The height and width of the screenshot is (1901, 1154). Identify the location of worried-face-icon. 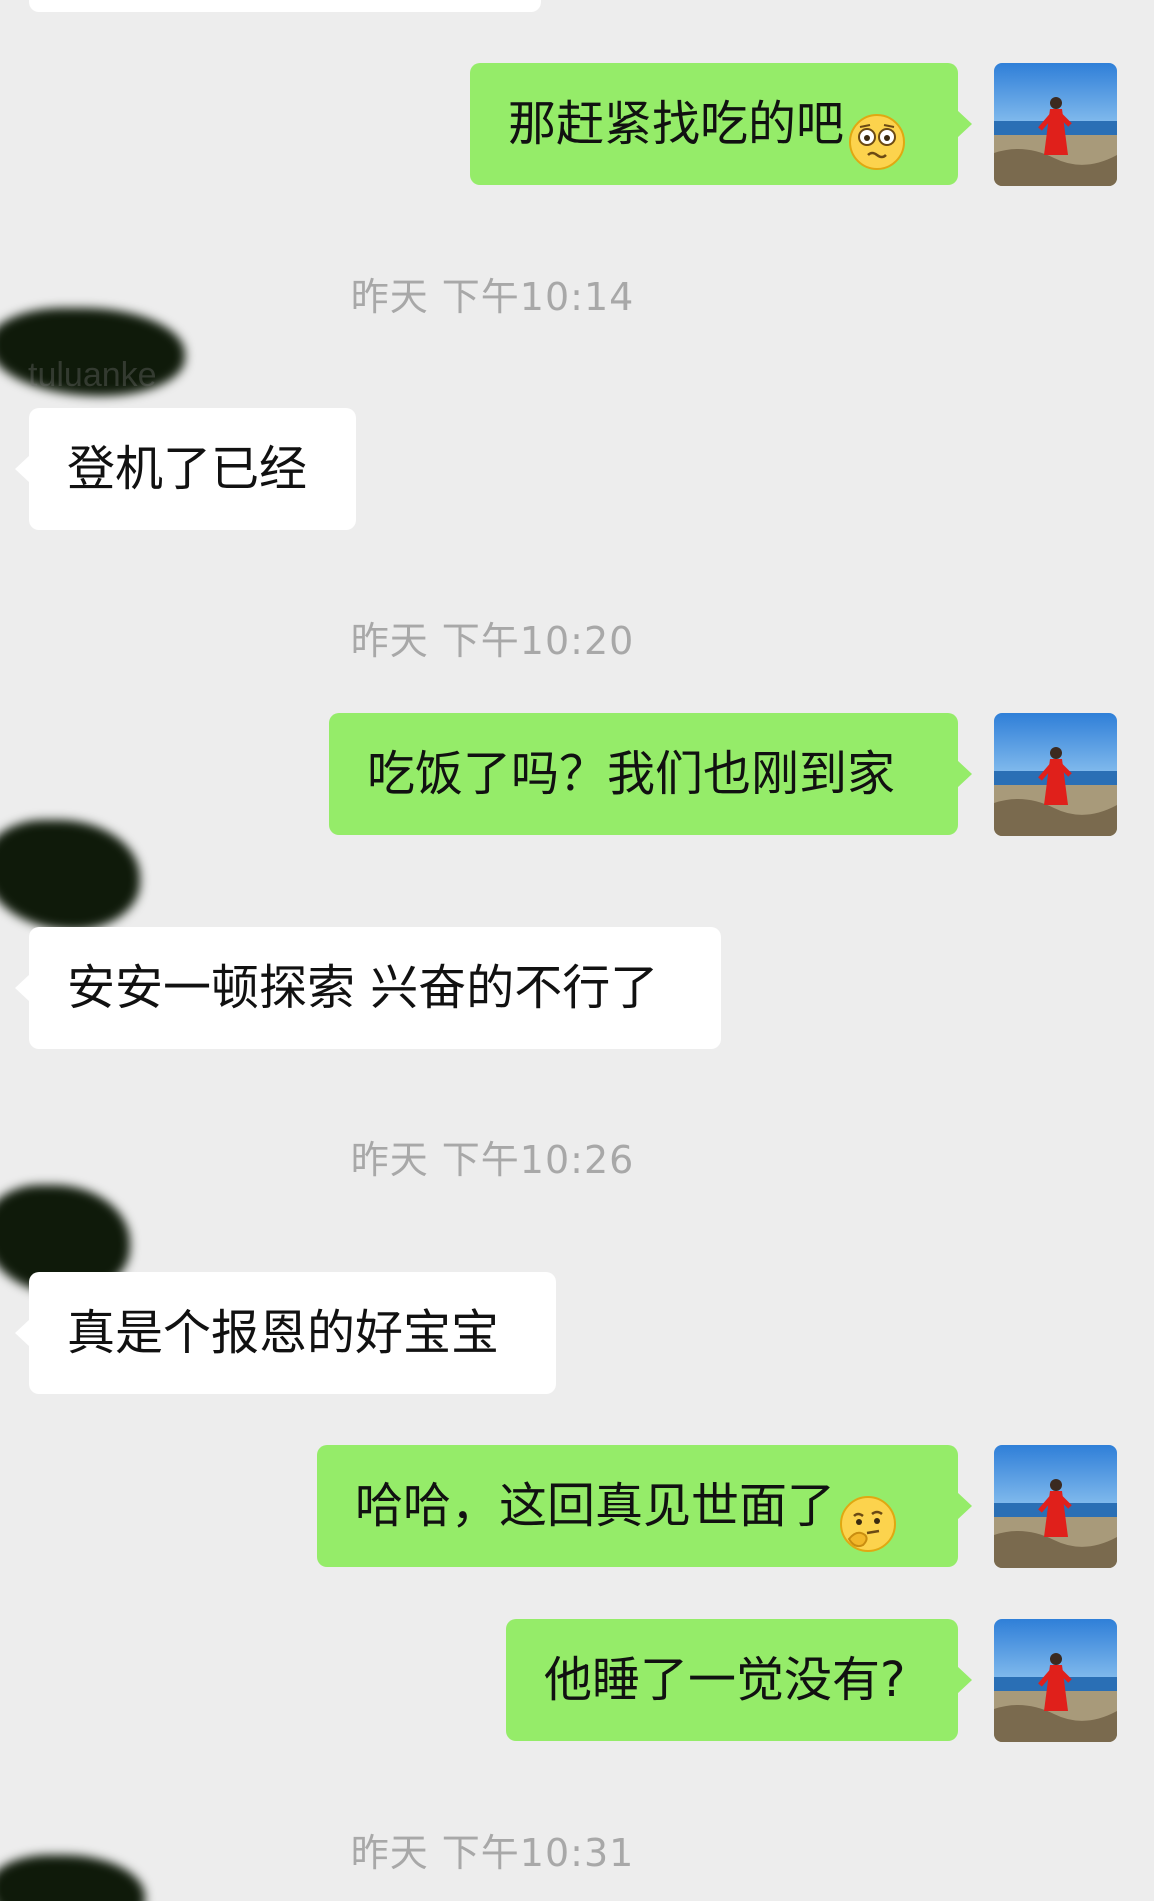
(877, 132).